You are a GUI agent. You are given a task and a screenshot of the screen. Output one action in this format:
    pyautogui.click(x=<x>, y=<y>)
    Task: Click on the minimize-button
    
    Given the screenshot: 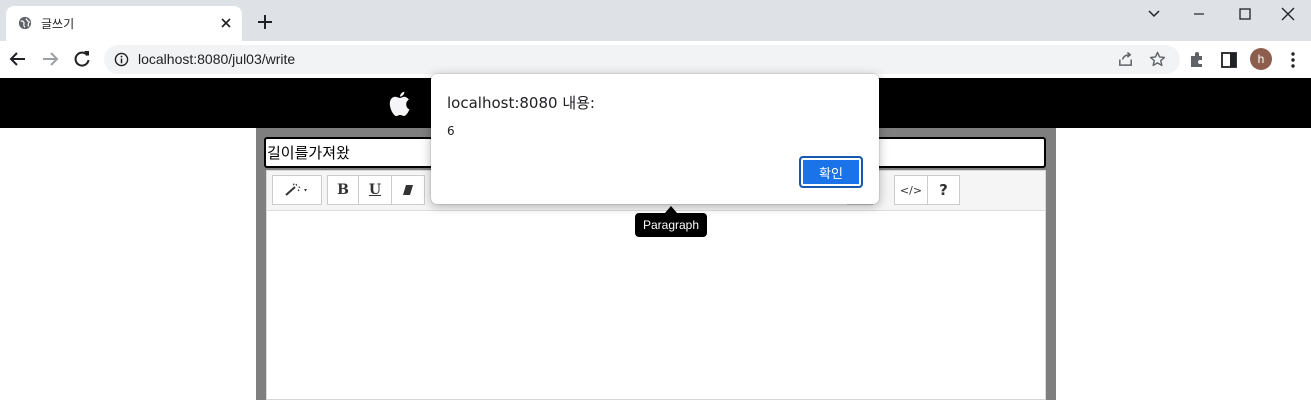 What is the action you would take?
    pyautogui.click(x=1199, y=14)
    